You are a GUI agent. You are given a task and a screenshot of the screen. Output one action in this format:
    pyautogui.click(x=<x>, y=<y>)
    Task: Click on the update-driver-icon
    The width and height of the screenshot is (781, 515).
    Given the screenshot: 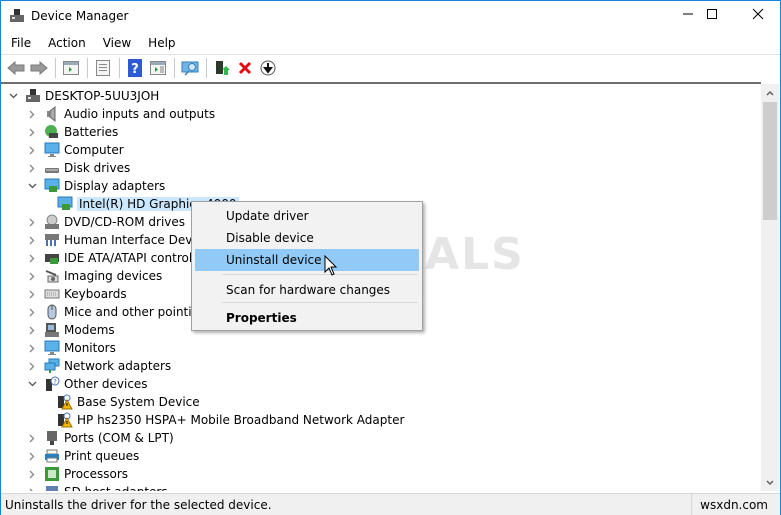 What is the action you would take?
    pyautogui.click(x=223, y=68)
    